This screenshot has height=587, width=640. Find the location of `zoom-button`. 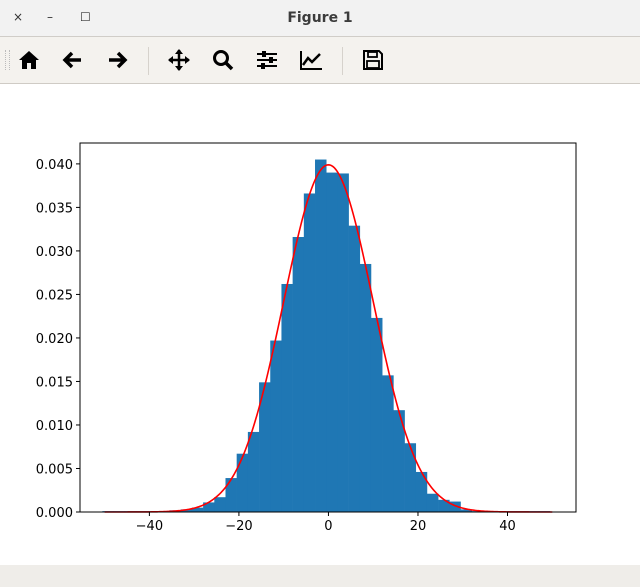

zoom-button is located at coordinates (223, 60).